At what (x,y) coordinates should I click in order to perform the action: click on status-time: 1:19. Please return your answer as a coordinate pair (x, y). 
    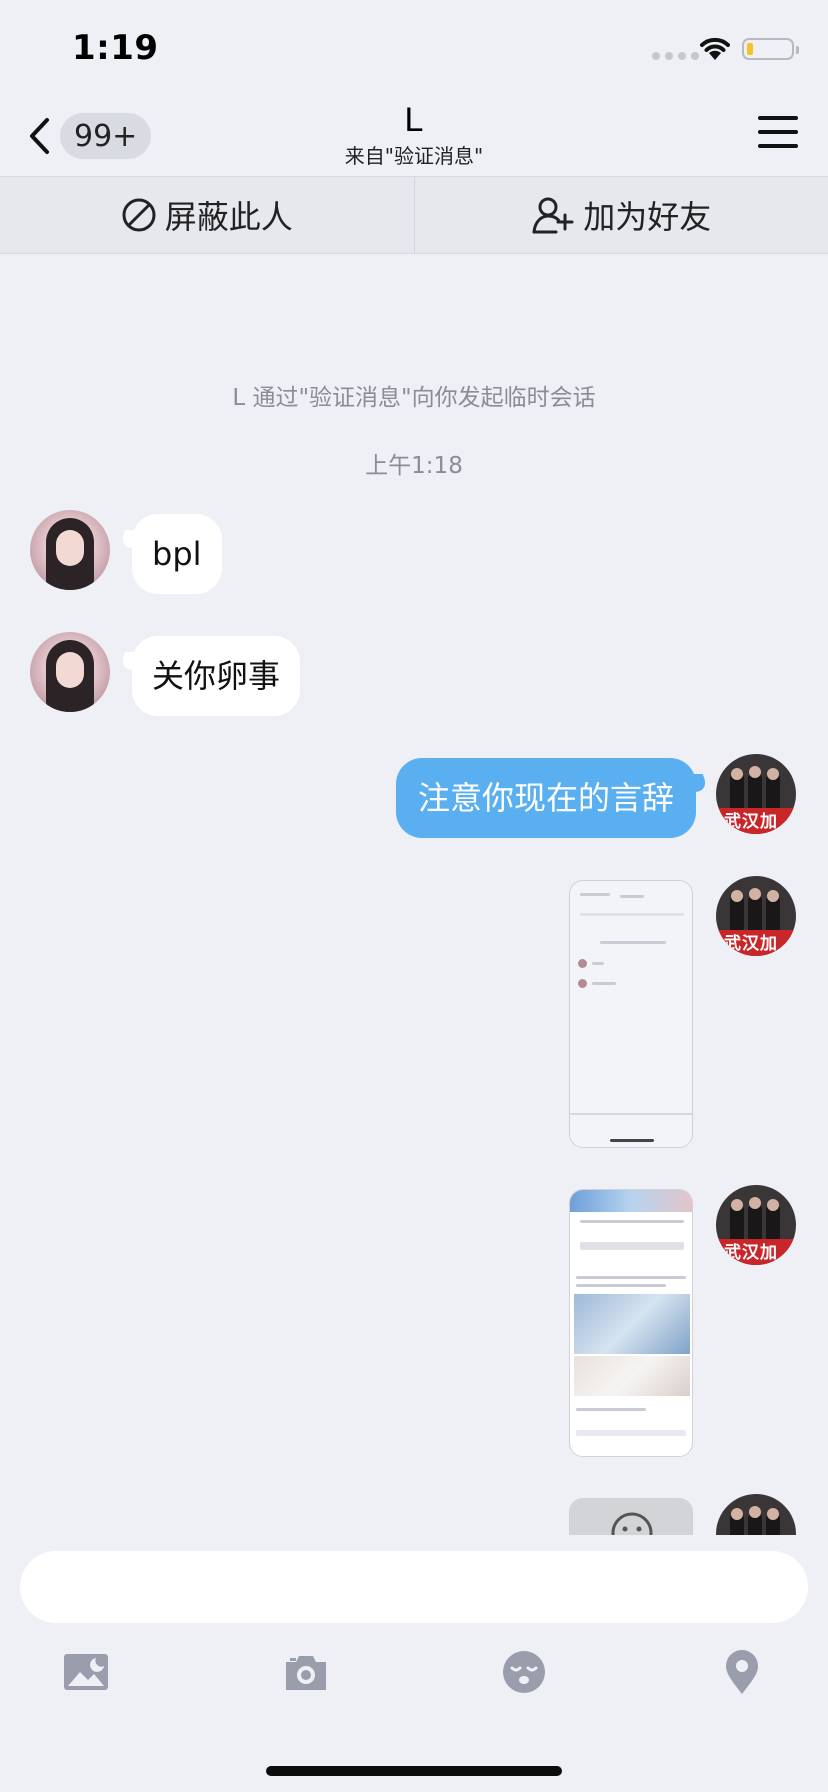
    Looking at the image, I should click on (115, 48).